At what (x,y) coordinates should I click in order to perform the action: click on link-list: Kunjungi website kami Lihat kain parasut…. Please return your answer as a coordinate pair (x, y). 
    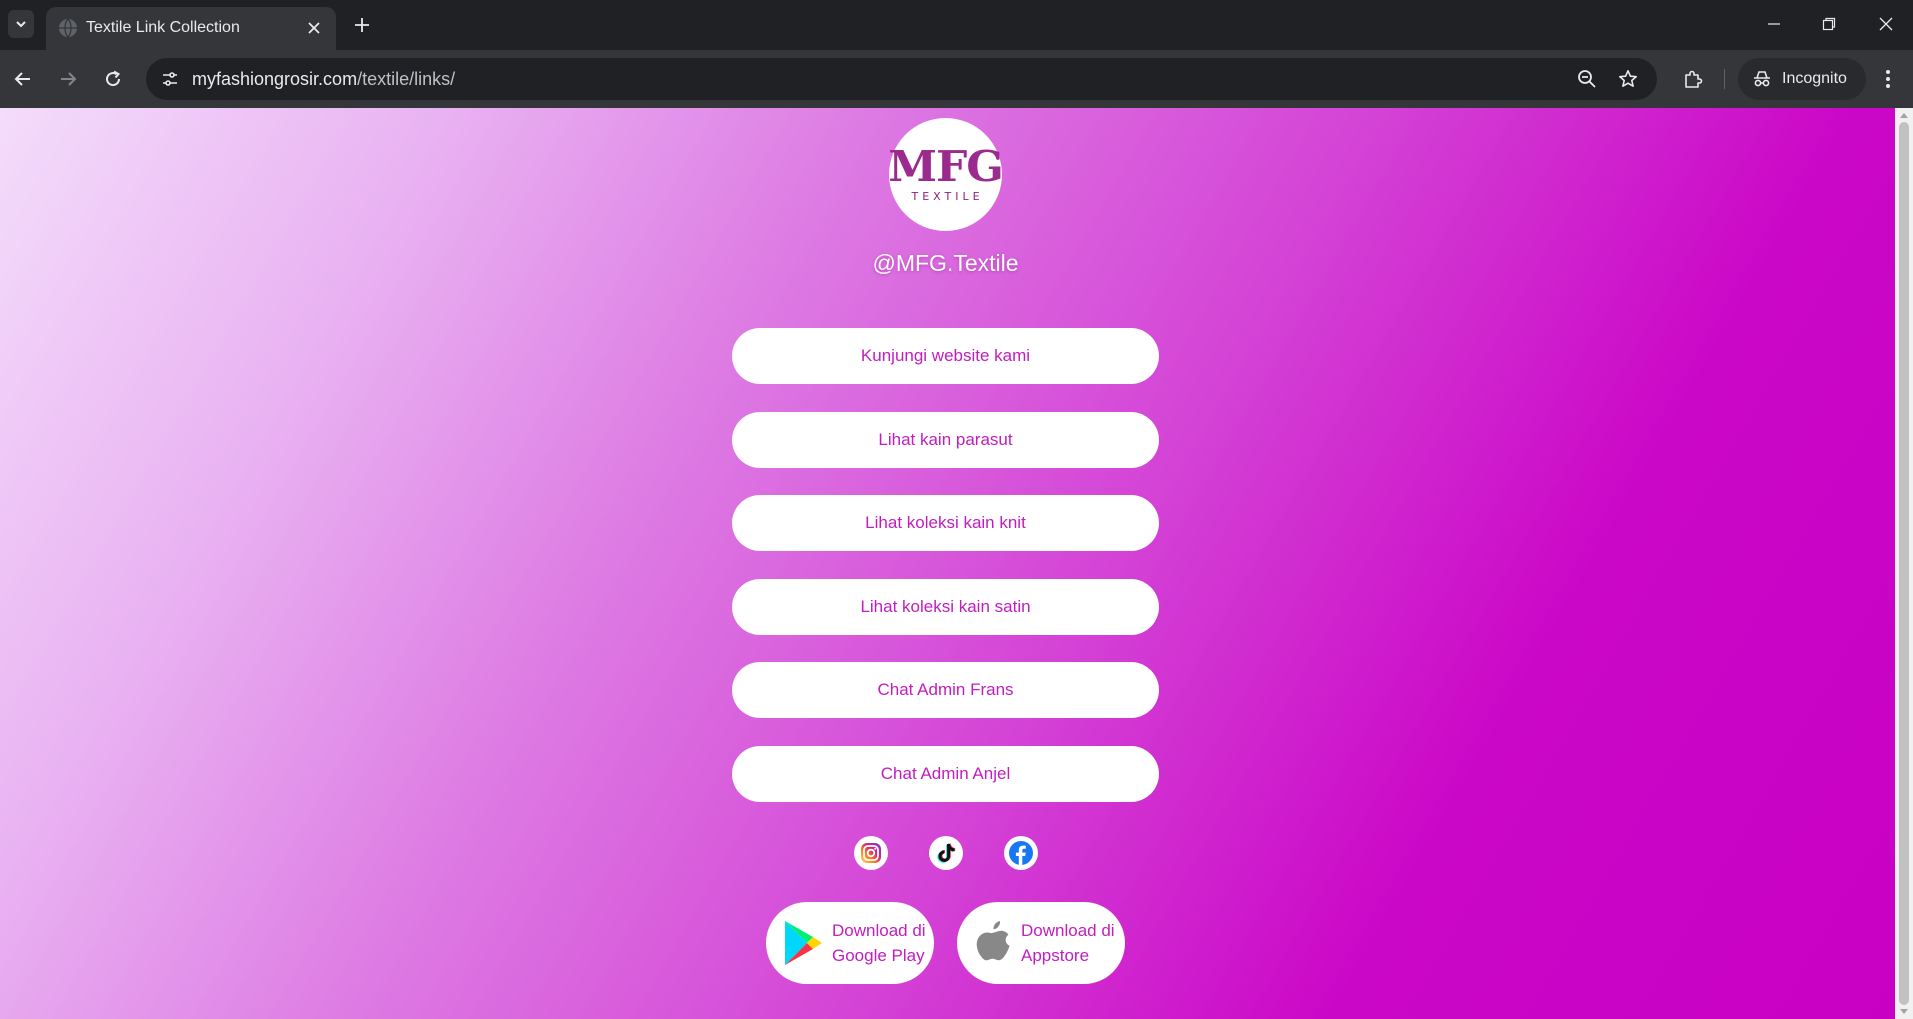
    Looking at the image, I should click on (945, 578).